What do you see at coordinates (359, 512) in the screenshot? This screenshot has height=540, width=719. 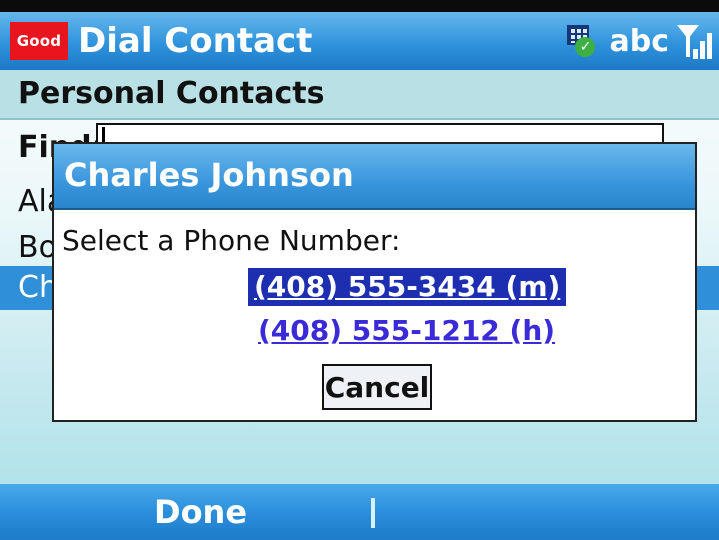 I see `softkey-bar: Done` at bounding box center [359, 512].